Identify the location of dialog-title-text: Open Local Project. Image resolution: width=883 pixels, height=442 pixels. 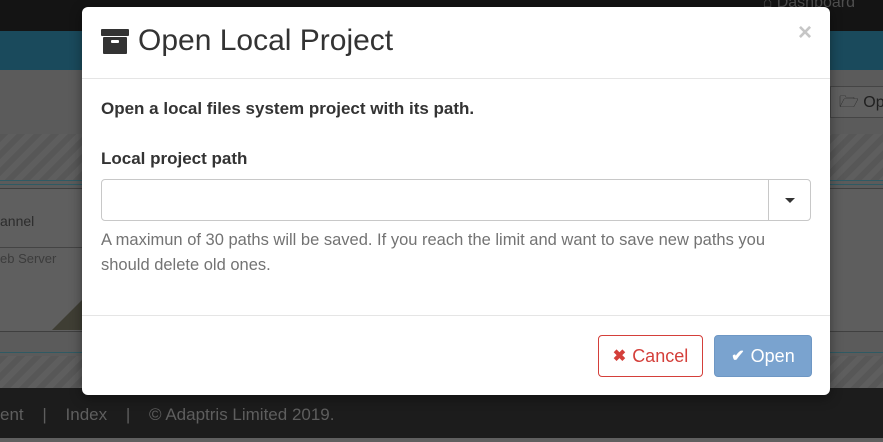
(266, 40).